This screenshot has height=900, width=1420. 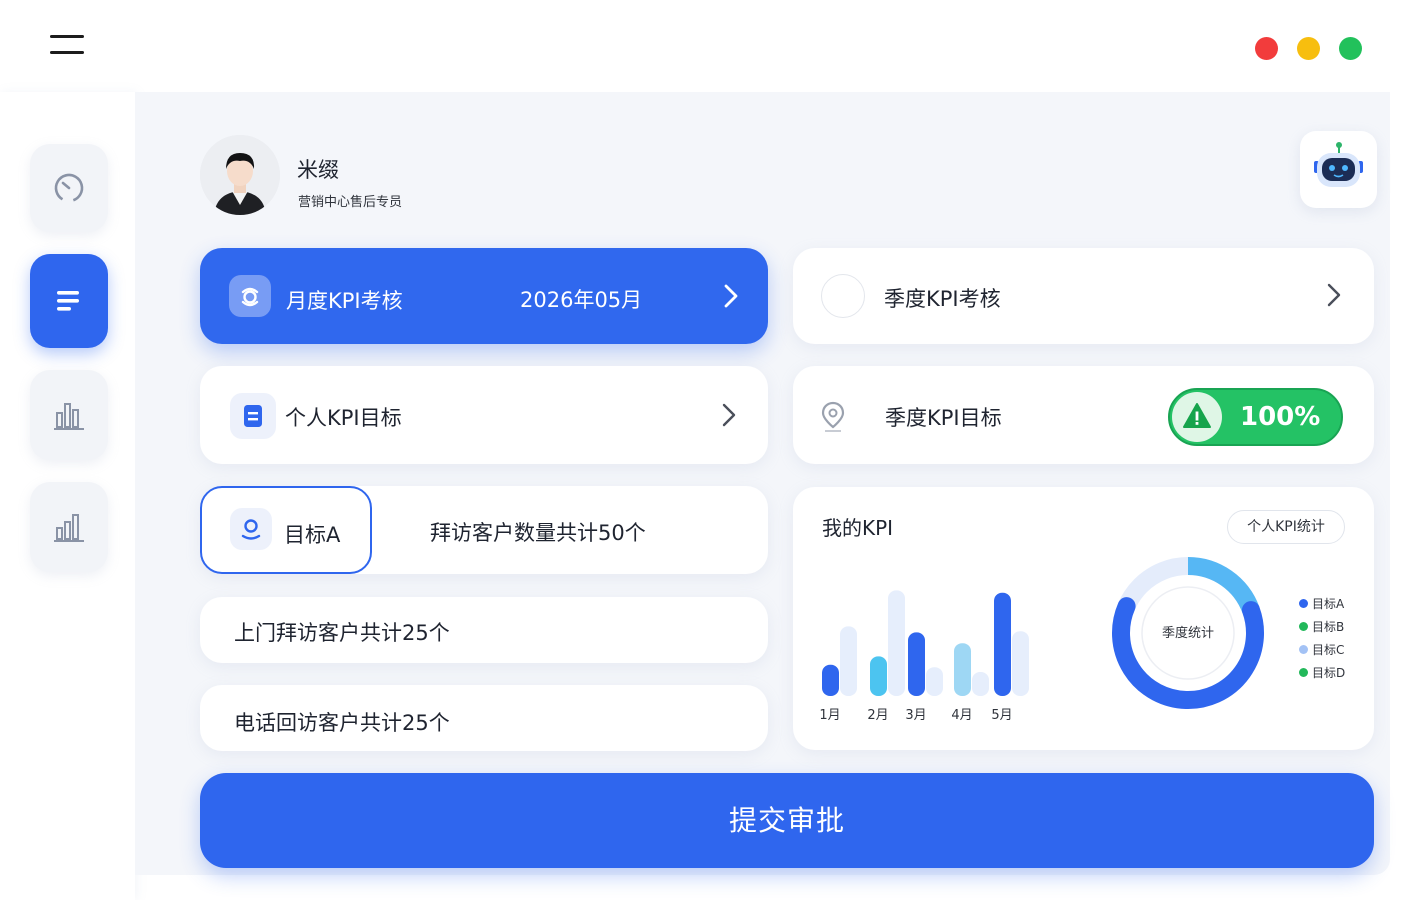 What do you see at coordinates (1280, 417) in the screenshot?
I see `quarterly-completion-percent: 100%` at bounding box center [1280, 417].